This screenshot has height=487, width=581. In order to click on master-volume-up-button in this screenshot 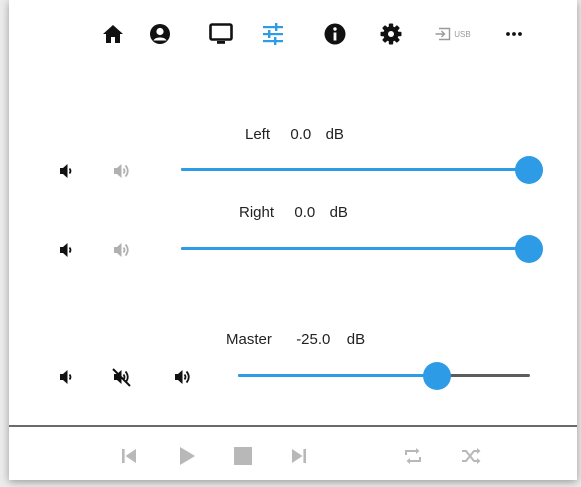, I will do `click(183, 377)`.